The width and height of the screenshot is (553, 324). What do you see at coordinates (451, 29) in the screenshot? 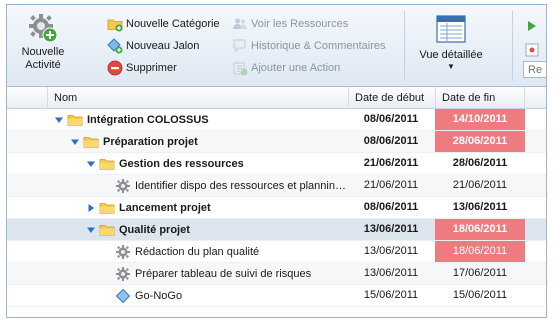
I see `detailed-view-icon` at bounding box center [451, 29].